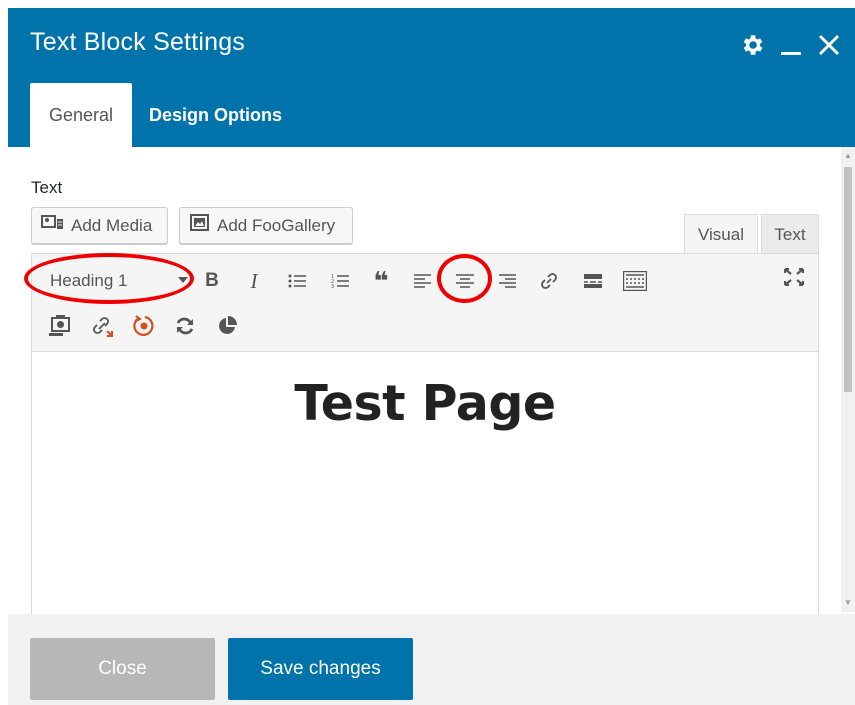 This screenshot has height=705, width=855. I want to click on editor-tab-text: Text, so click(790, 234).